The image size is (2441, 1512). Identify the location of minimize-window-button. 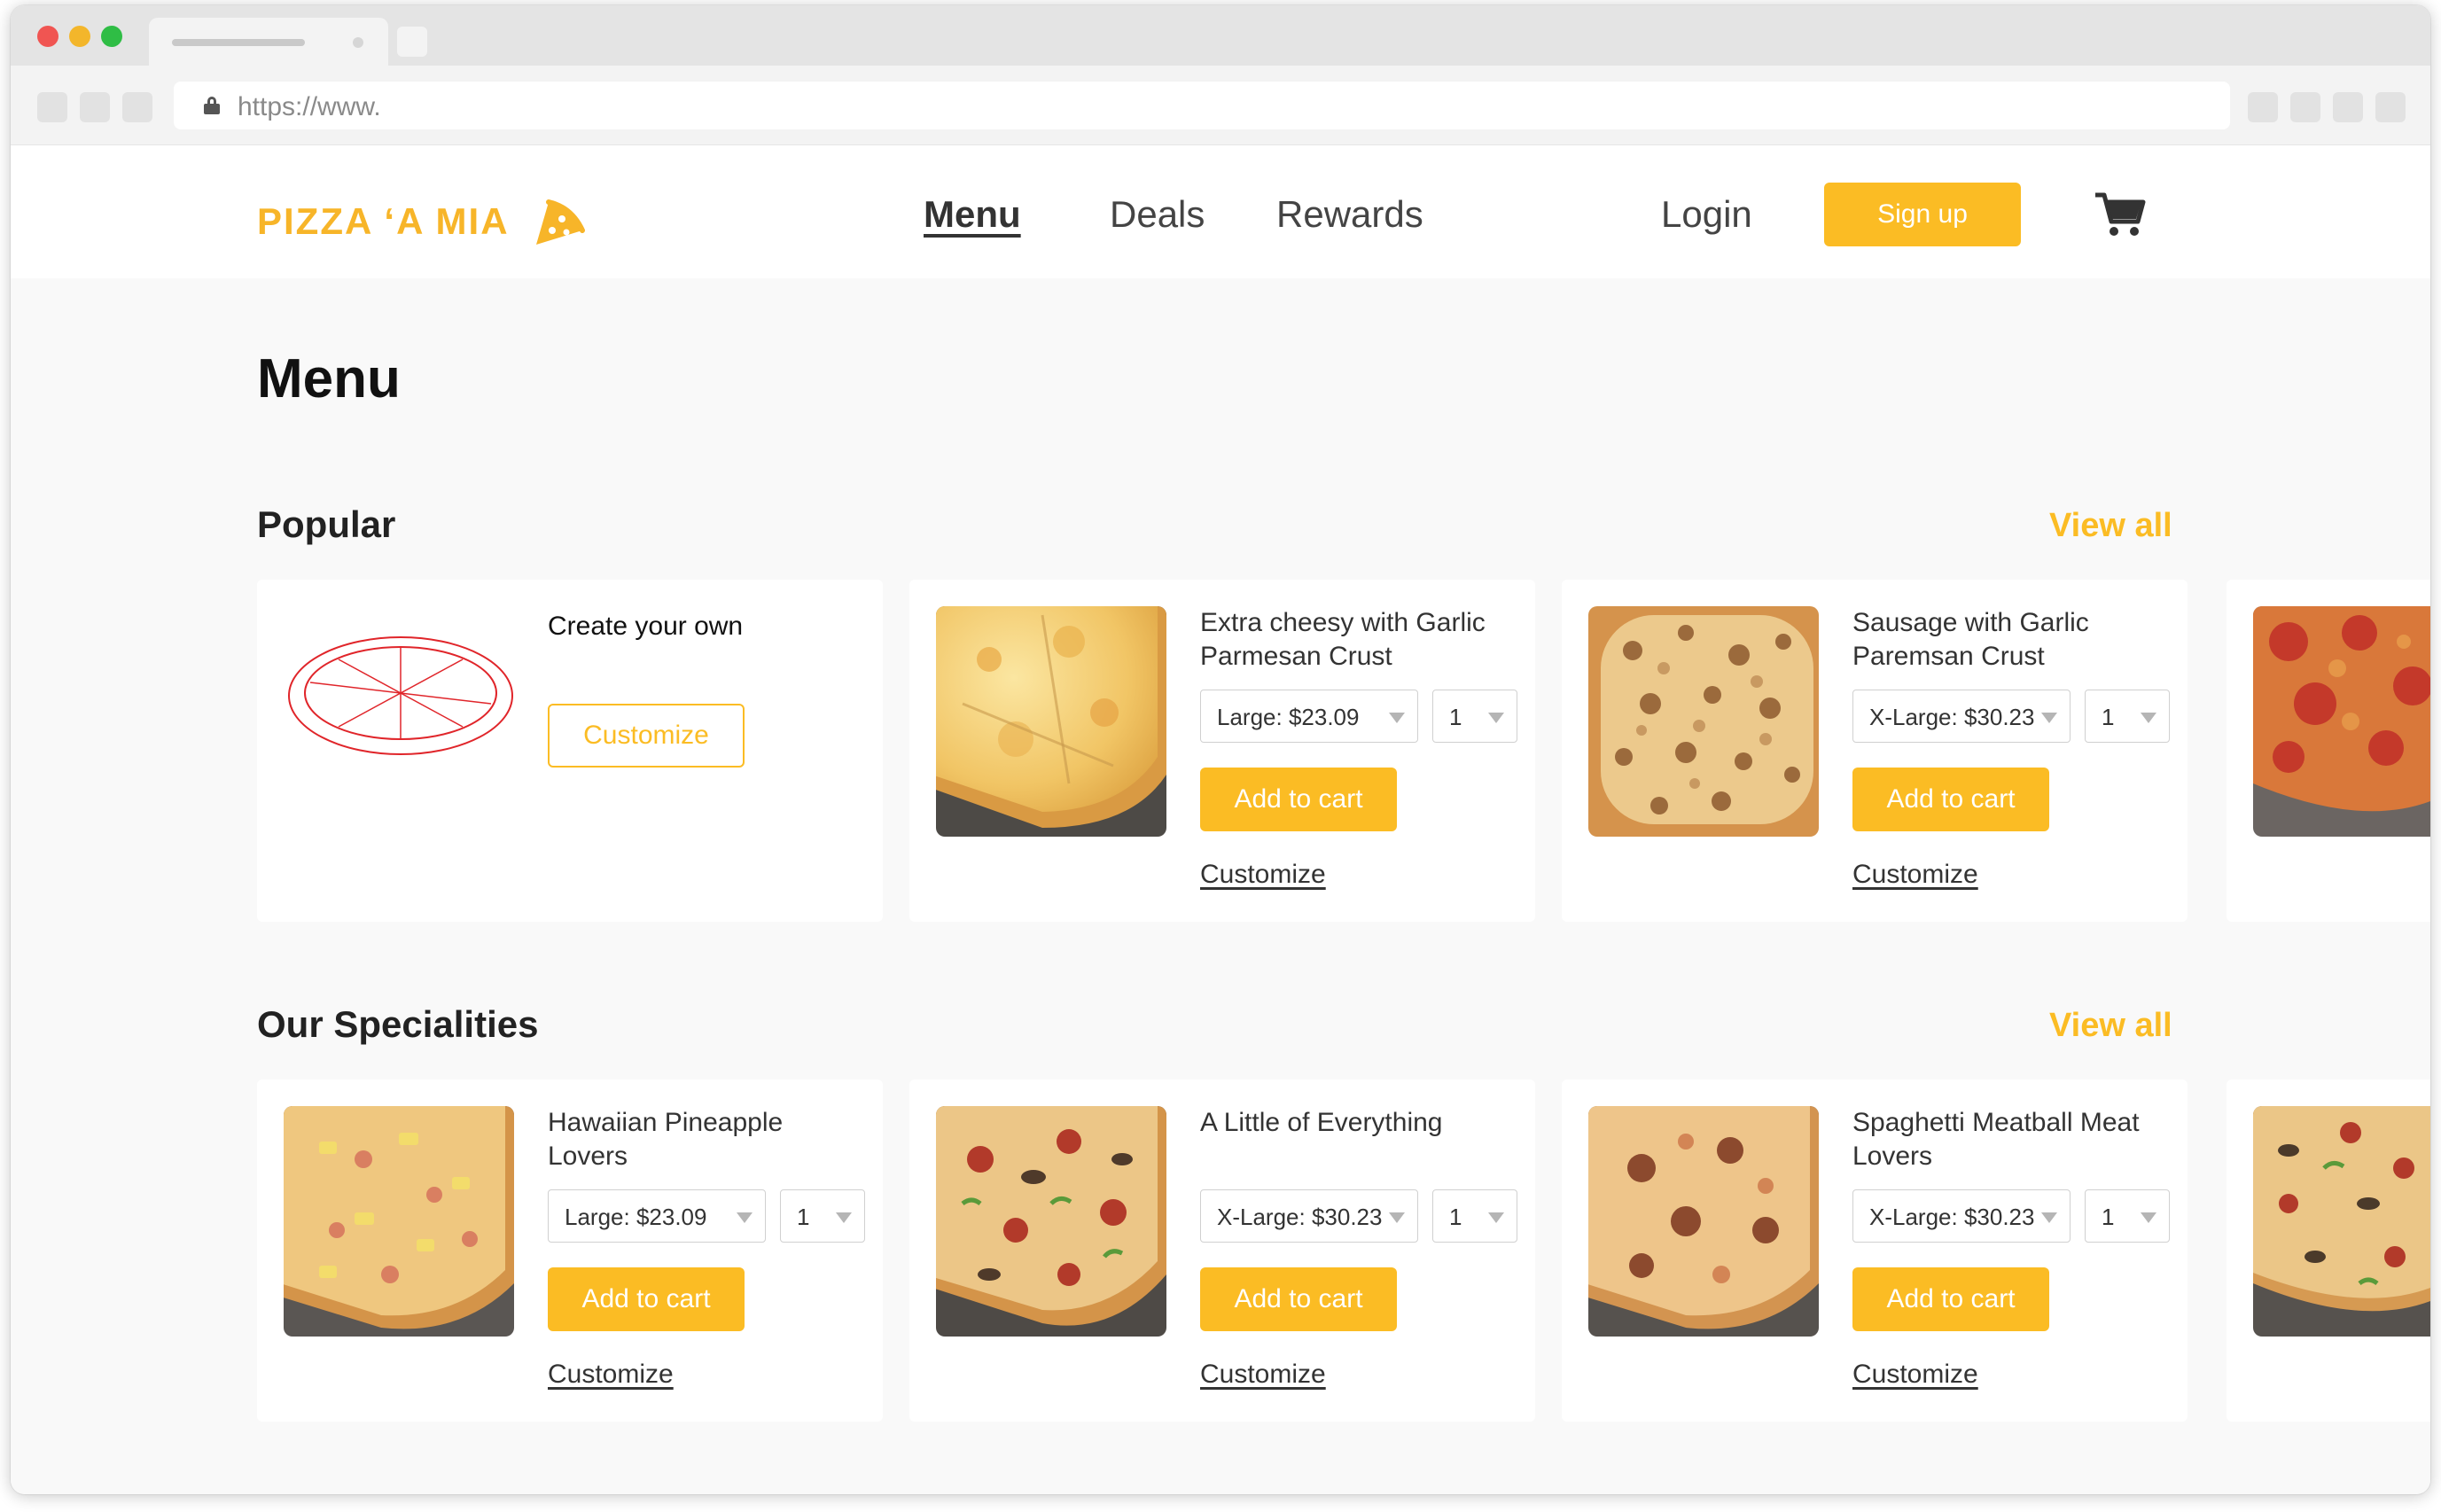
(79, 37).